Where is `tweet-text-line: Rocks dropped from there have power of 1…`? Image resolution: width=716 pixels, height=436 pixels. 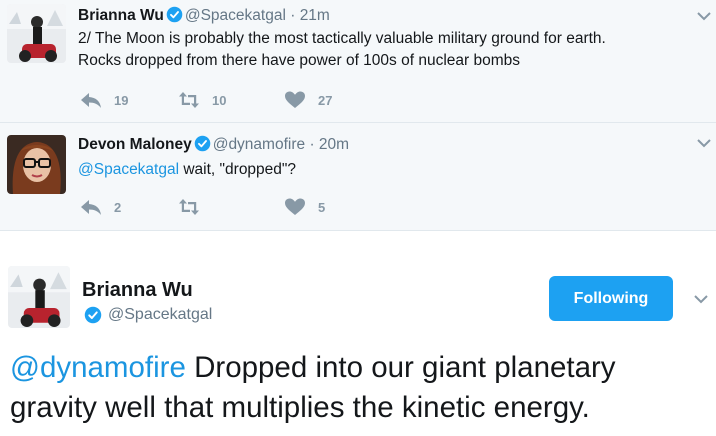
tweet-text-line: Rocks dropped from there have power of 1… is located at coordinates (299, 60).